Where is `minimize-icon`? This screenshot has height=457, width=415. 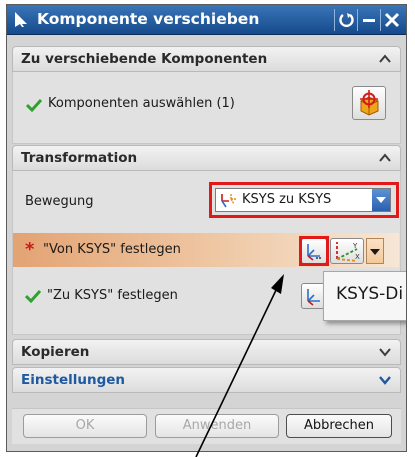 minimize-icon is located at coordinates (369, 20).